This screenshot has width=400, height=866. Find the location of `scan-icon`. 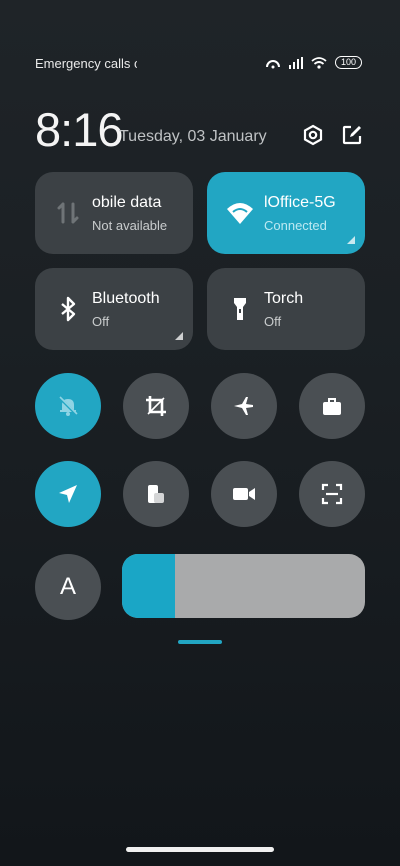

scan-icon is located at coordinates (332, 494).